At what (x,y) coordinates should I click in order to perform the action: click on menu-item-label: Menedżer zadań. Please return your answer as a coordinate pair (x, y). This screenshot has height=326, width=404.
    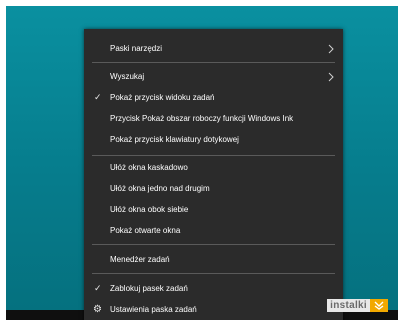
    Looking at the image, I should click on (140, 259).